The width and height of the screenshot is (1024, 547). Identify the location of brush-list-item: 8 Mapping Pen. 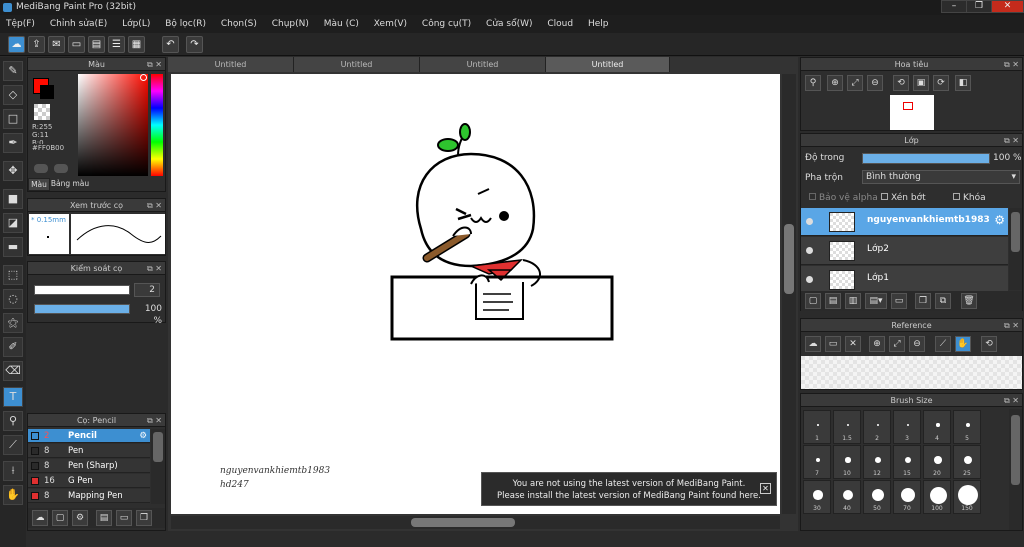
(89, 496).